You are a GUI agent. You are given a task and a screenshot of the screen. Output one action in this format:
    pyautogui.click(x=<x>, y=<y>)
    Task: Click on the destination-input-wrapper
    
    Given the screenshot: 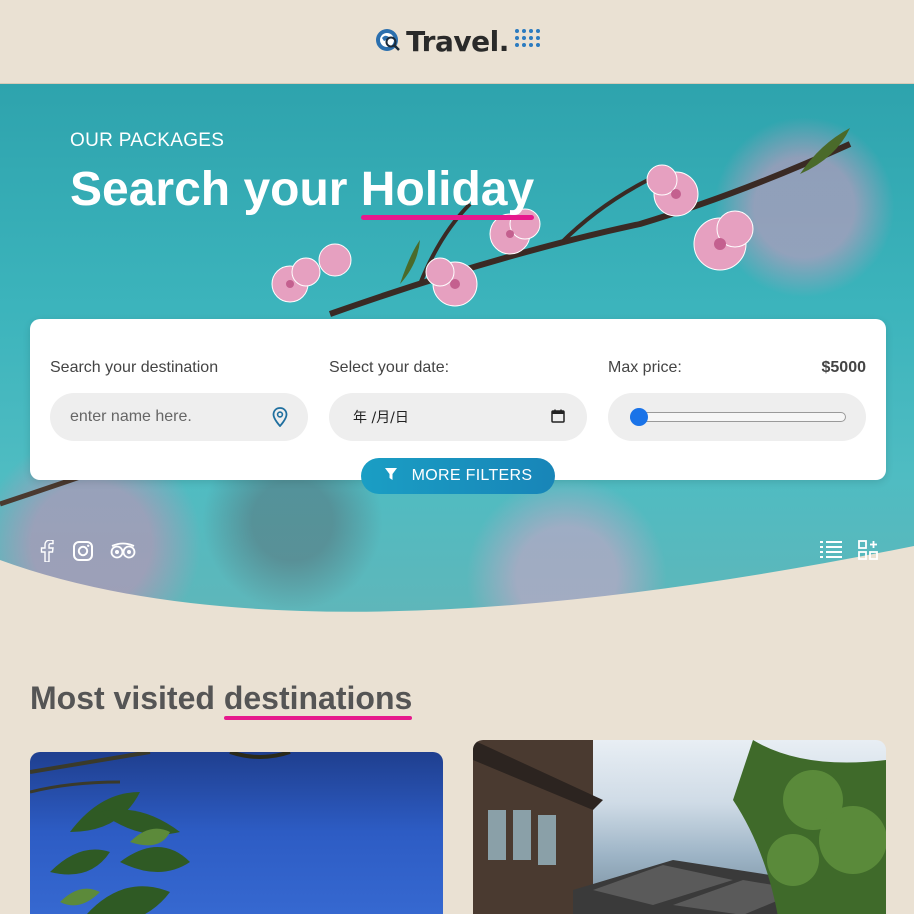 What is the action you would take?
    pyautogui.click(x=179, y=417)
    